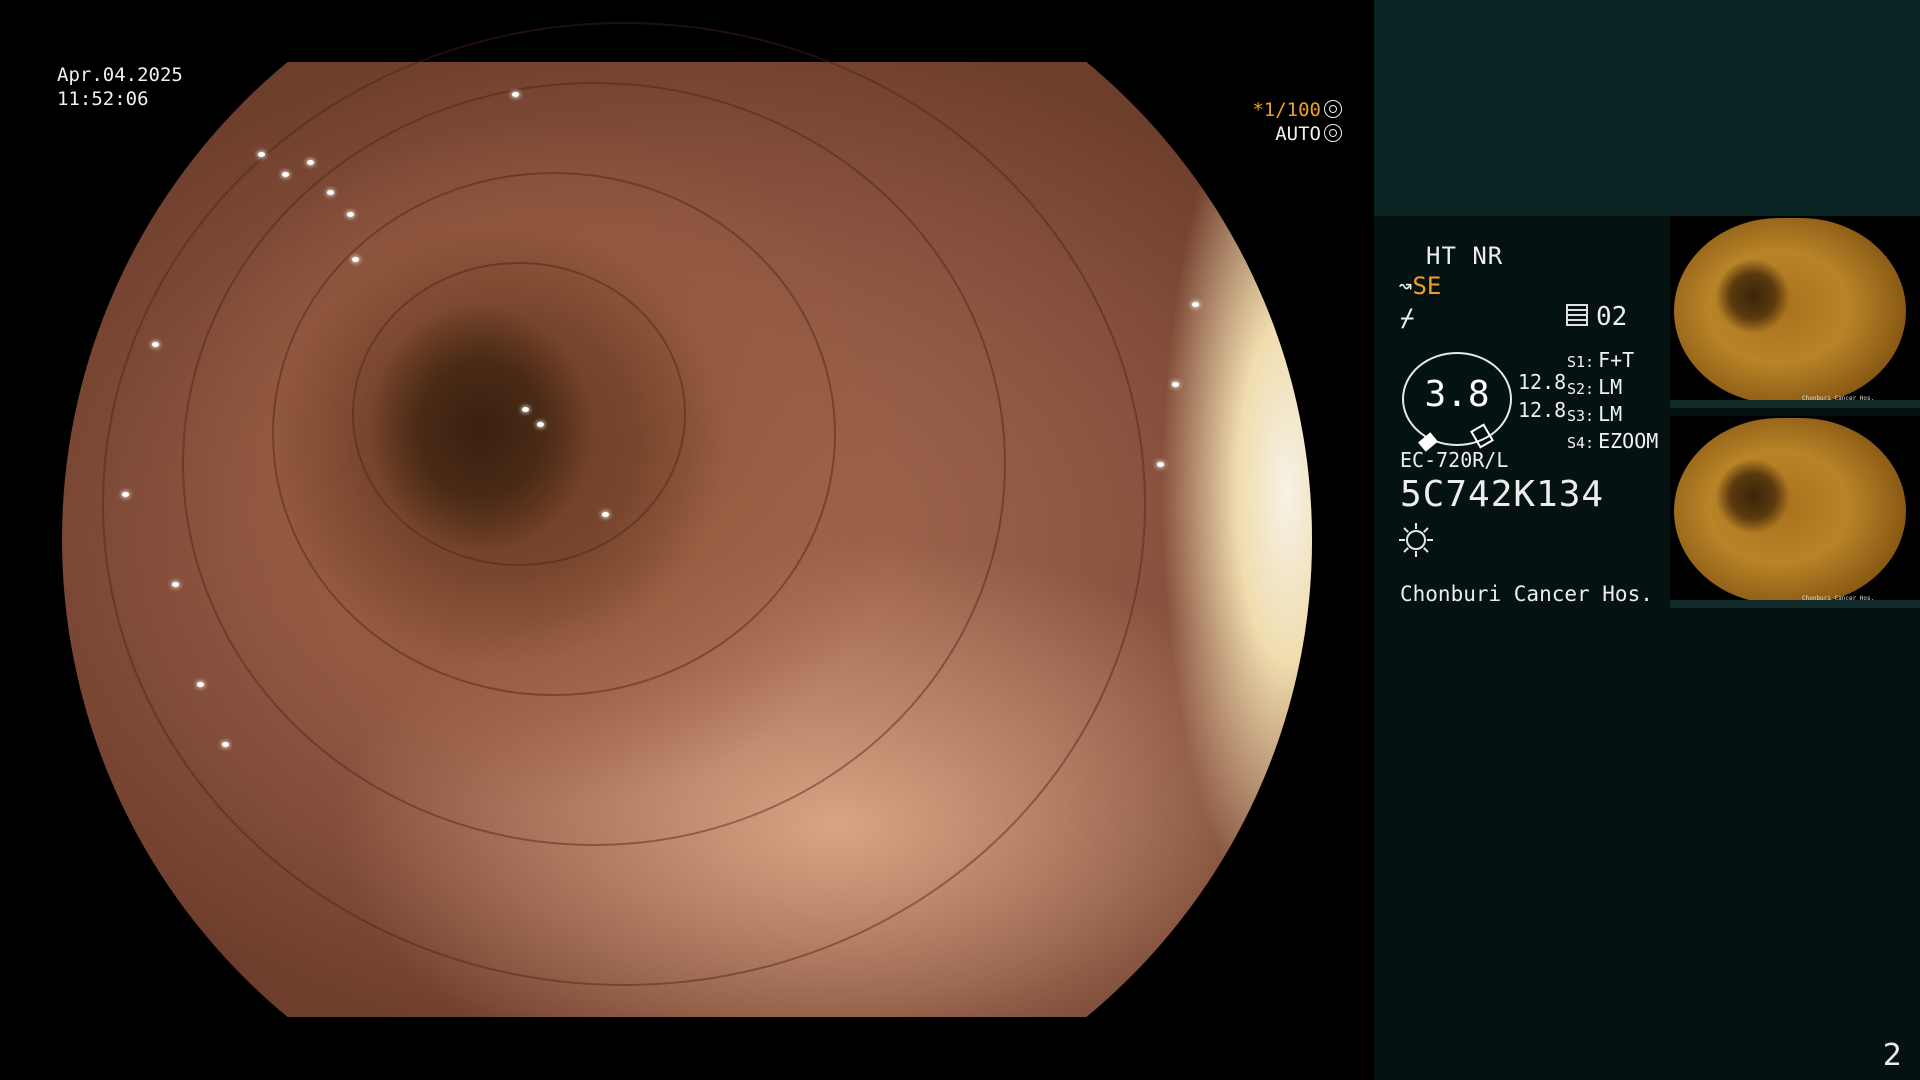 The height and width of the screenshot is (1080, 1920). Describe the element at coordinates (1333, 109) in the screenshot. I see `shutter-icon` at that location.